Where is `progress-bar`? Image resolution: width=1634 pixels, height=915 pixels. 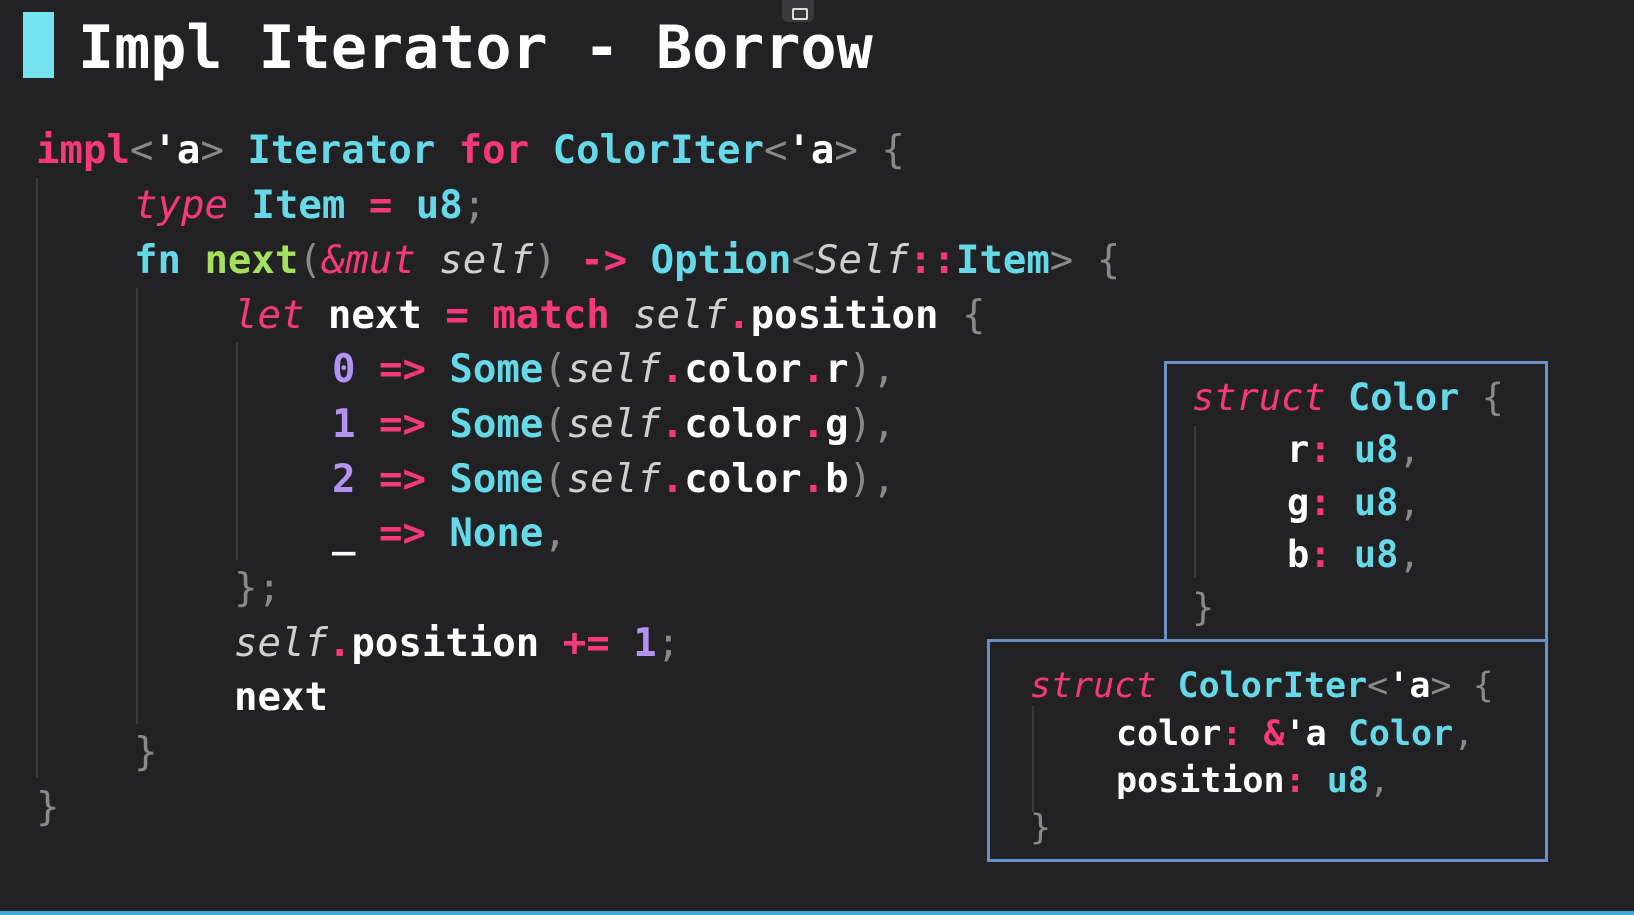
progress-bar is located at coordinates (817, 913).